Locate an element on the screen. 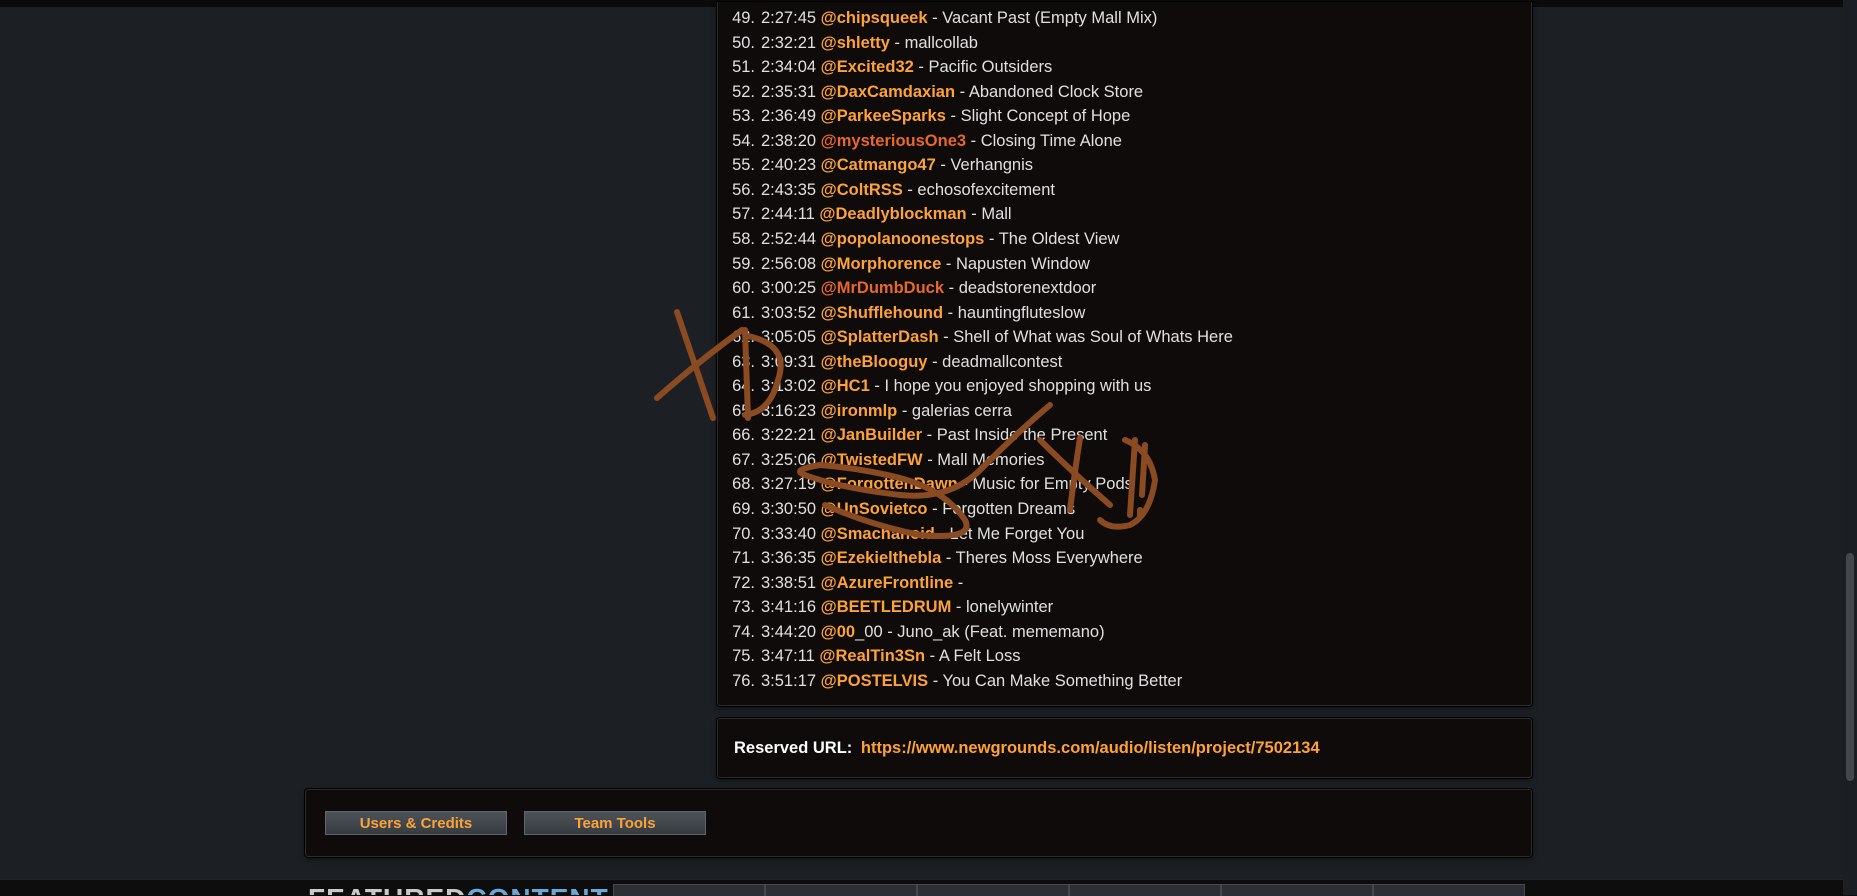 The image size is (1857, 896). track-time: 3:47:11 is located at coordinates (788, 656).